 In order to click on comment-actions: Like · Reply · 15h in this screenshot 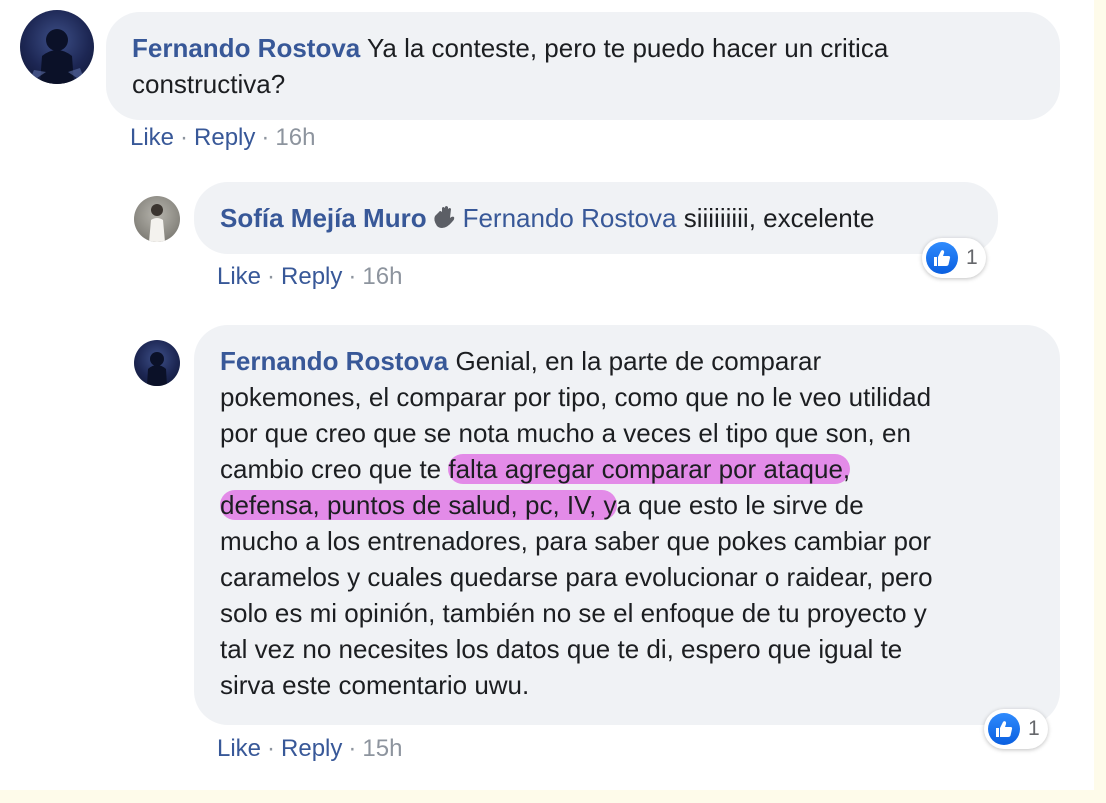, I will do `click(309, 749)`.